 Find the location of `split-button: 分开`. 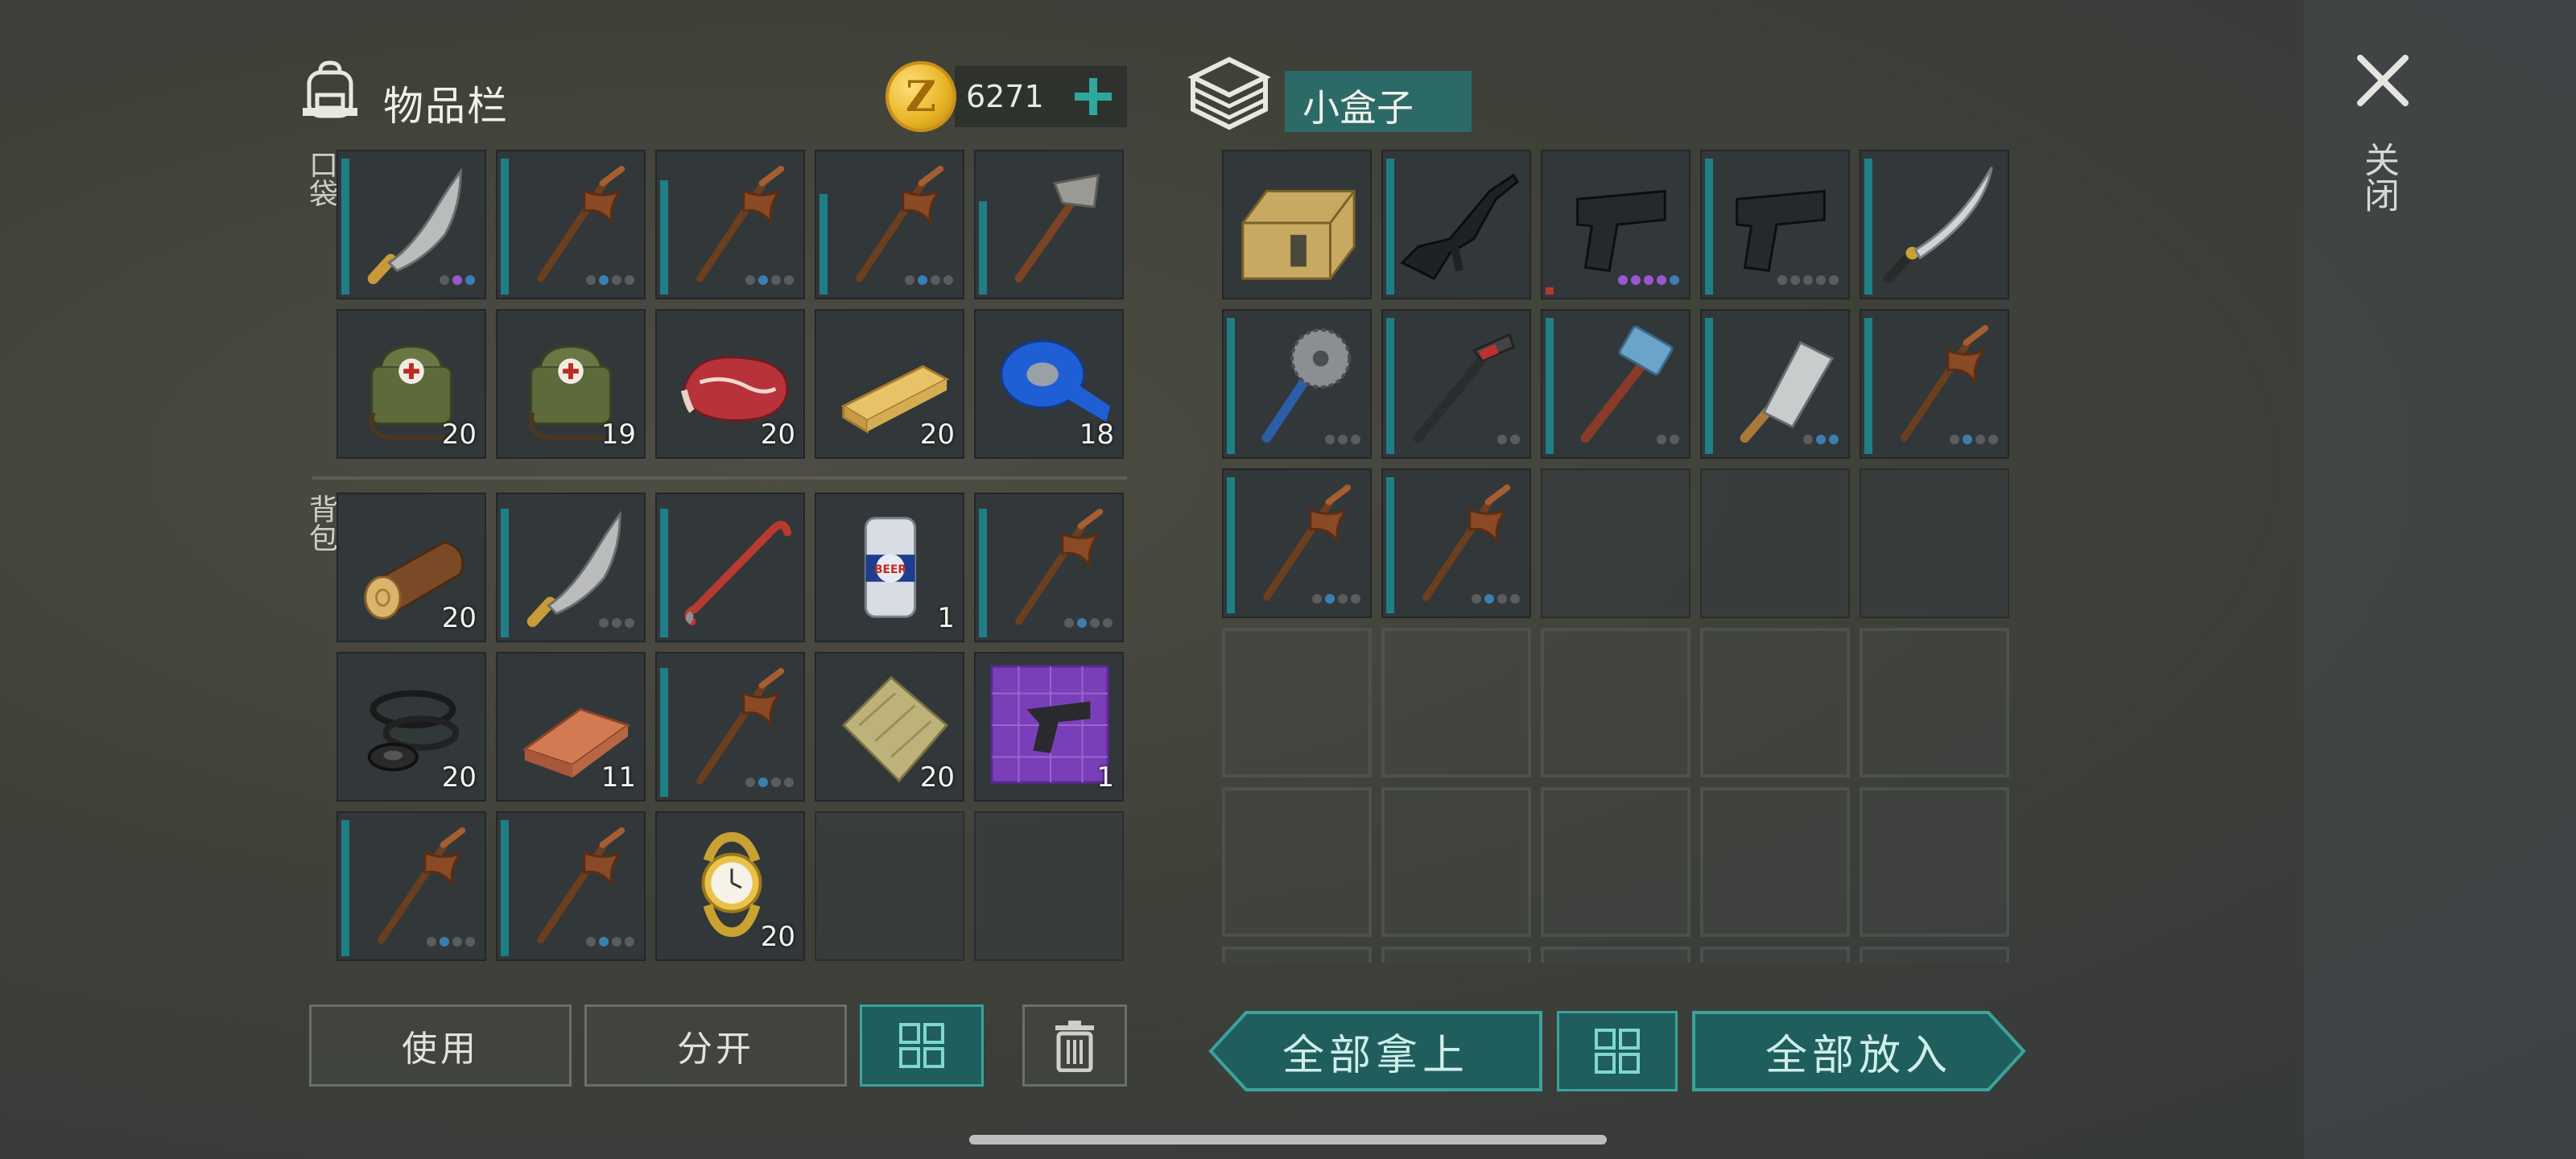

split-button: 分开 is located at coordinates (715, 1045).